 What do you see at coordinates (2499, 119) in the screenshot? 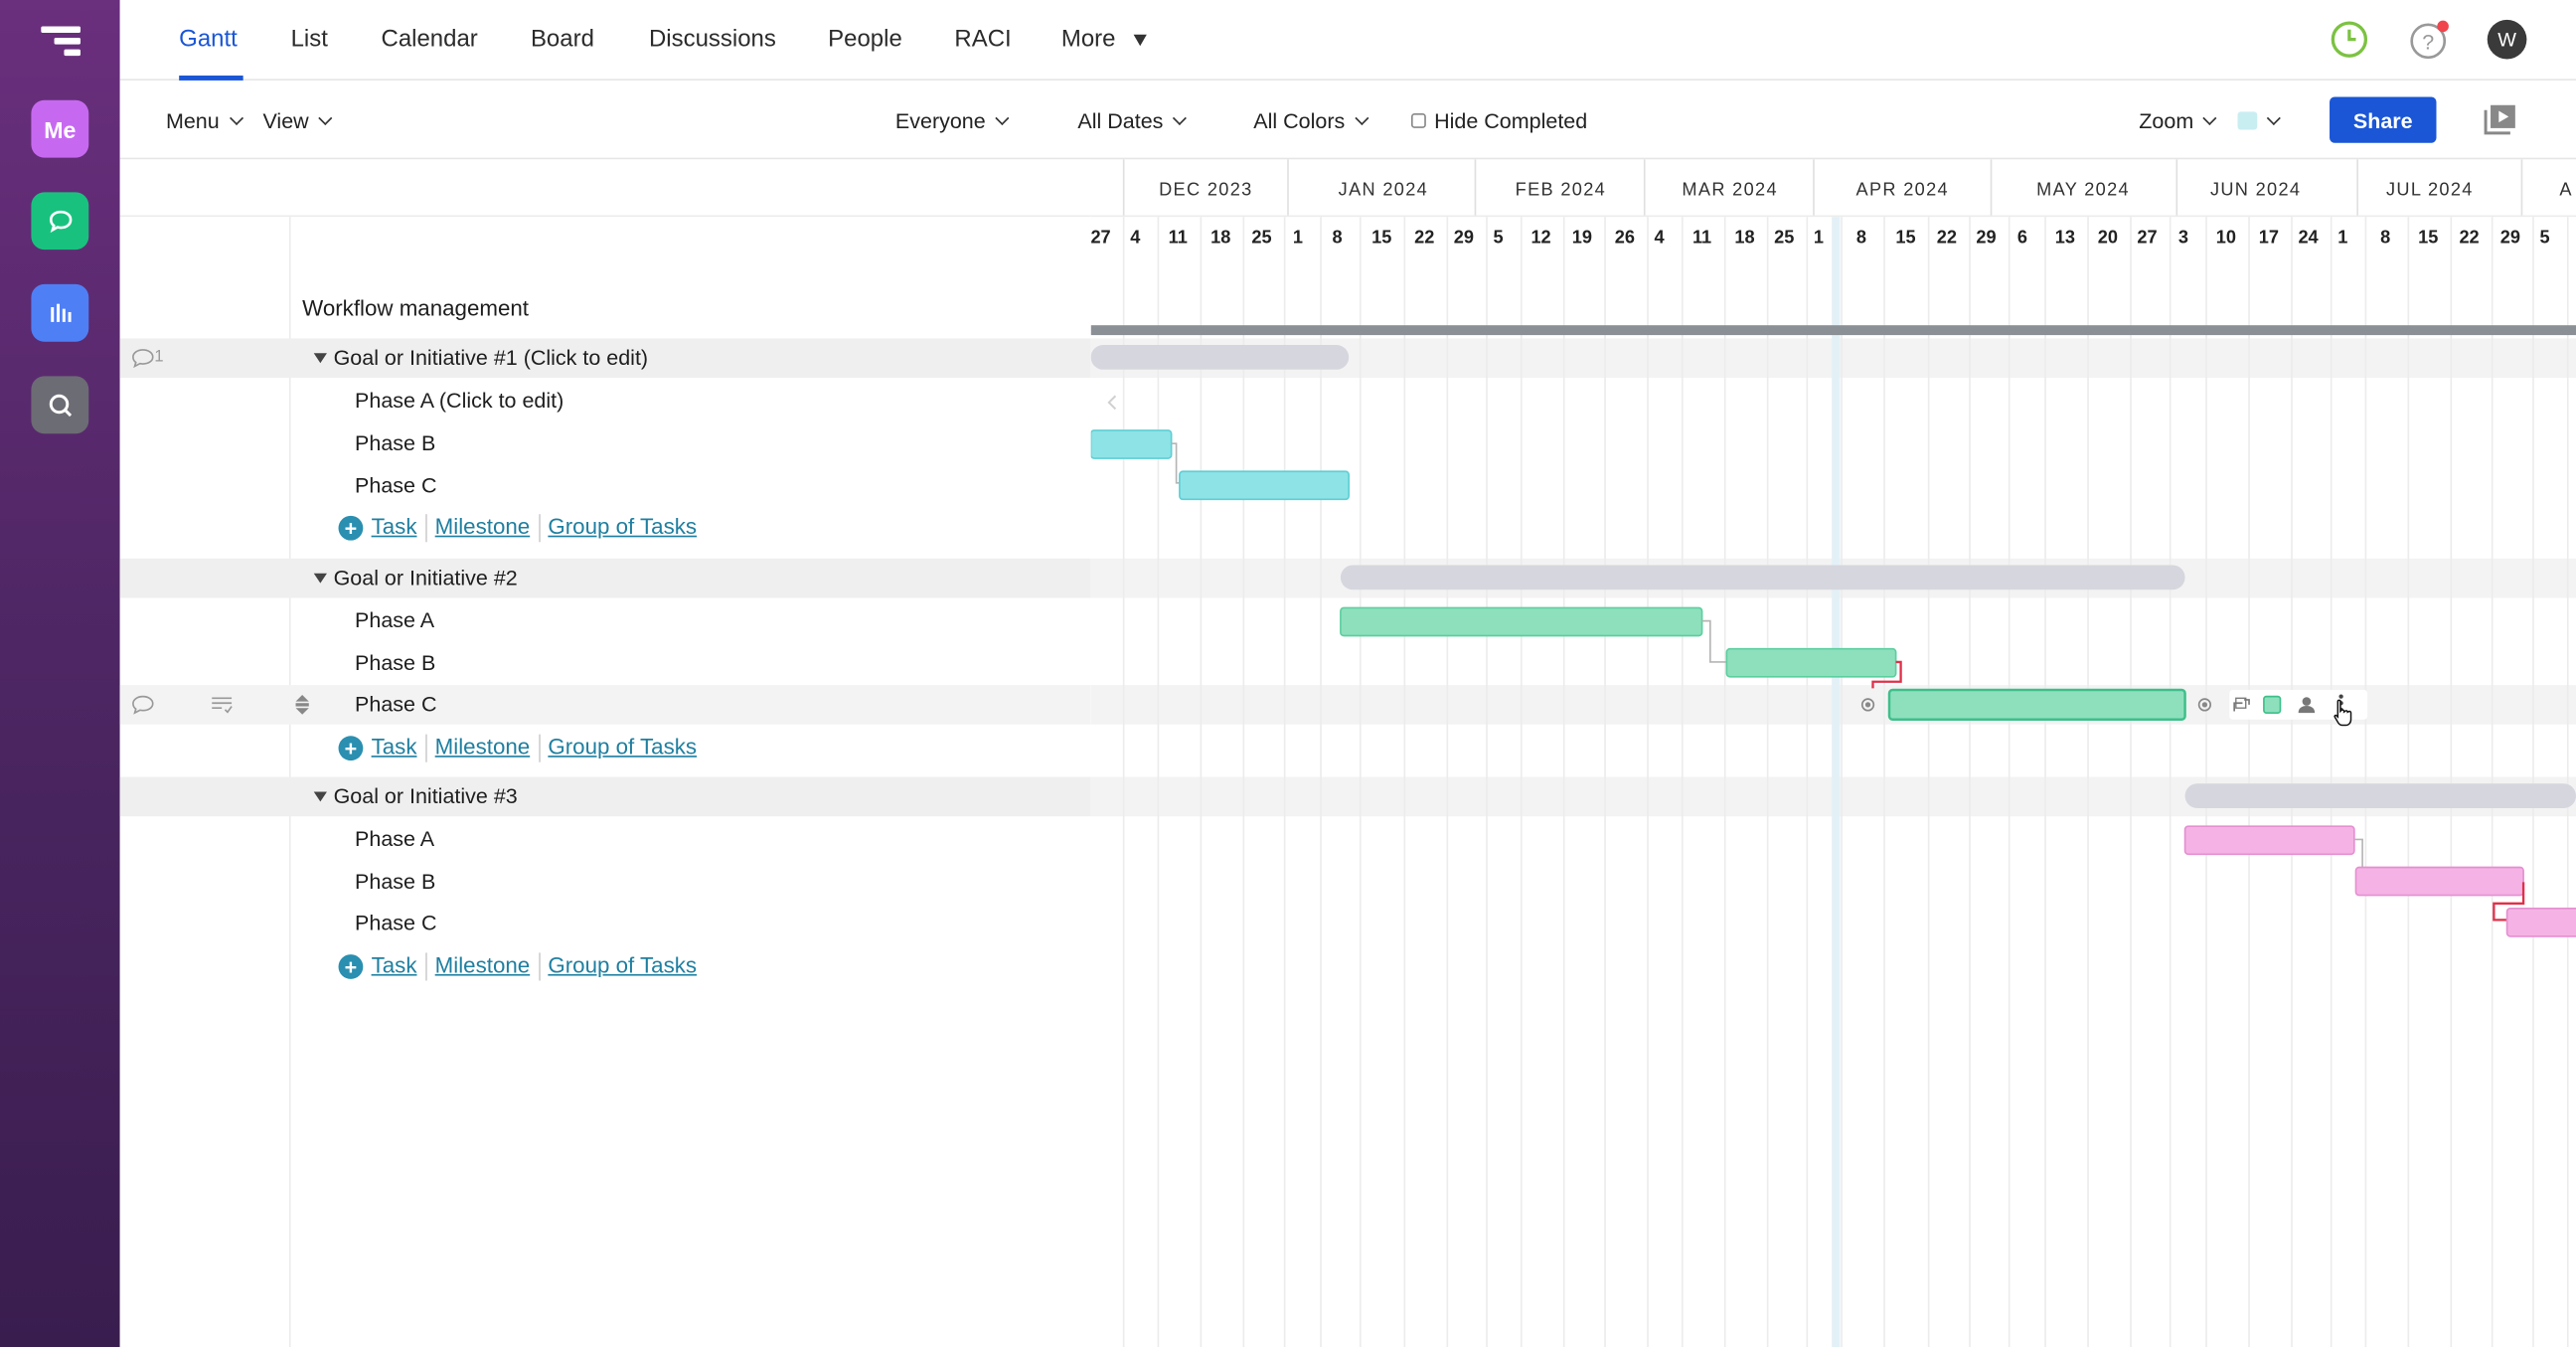
I see `play-slides-icon` at bounding box center [2499, 119].